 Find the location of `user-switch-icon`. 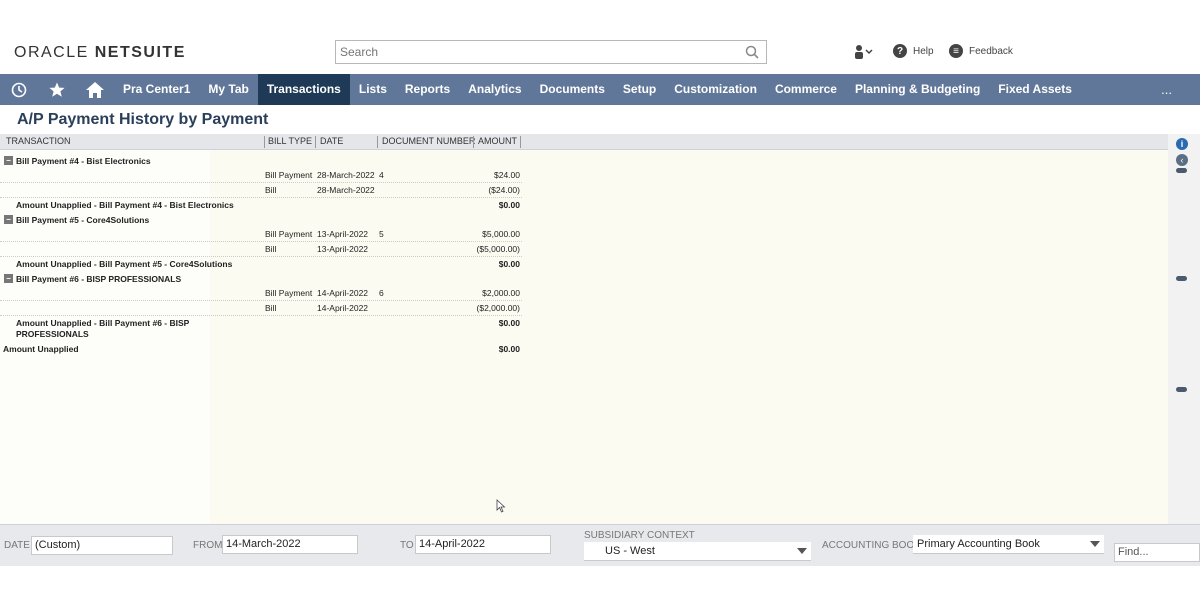

user-switch-icon is located at coordinates (864, 52).